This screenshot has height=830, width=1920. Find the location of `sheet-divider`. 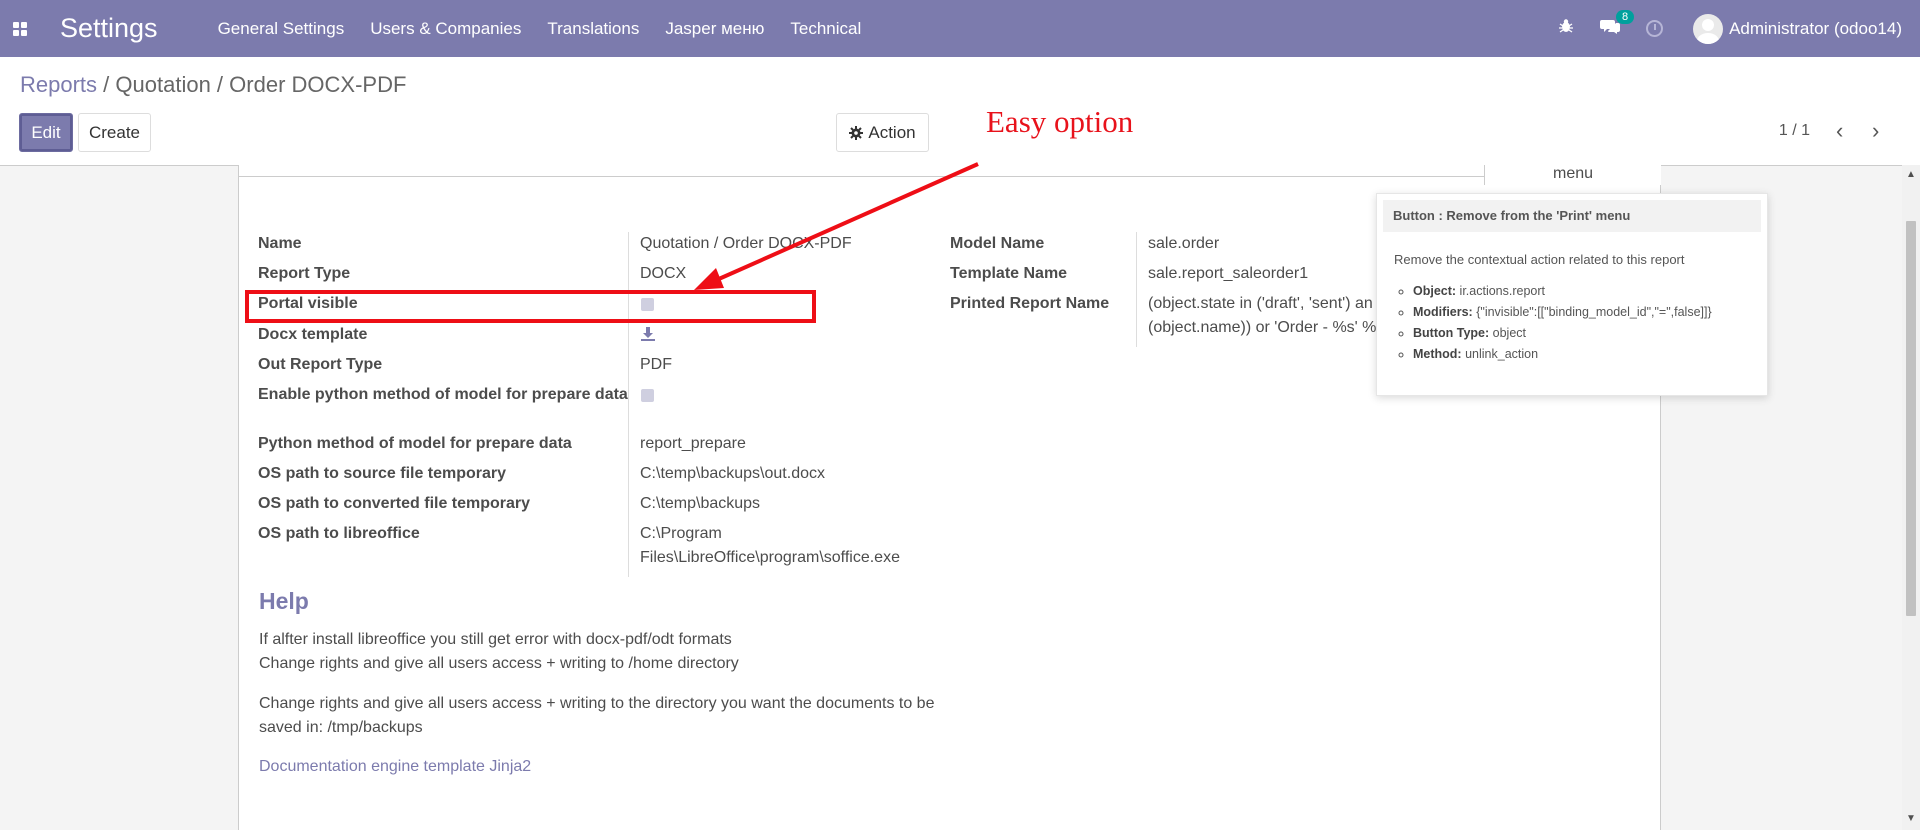

sheet-divider is located at coordinates (949, 176).